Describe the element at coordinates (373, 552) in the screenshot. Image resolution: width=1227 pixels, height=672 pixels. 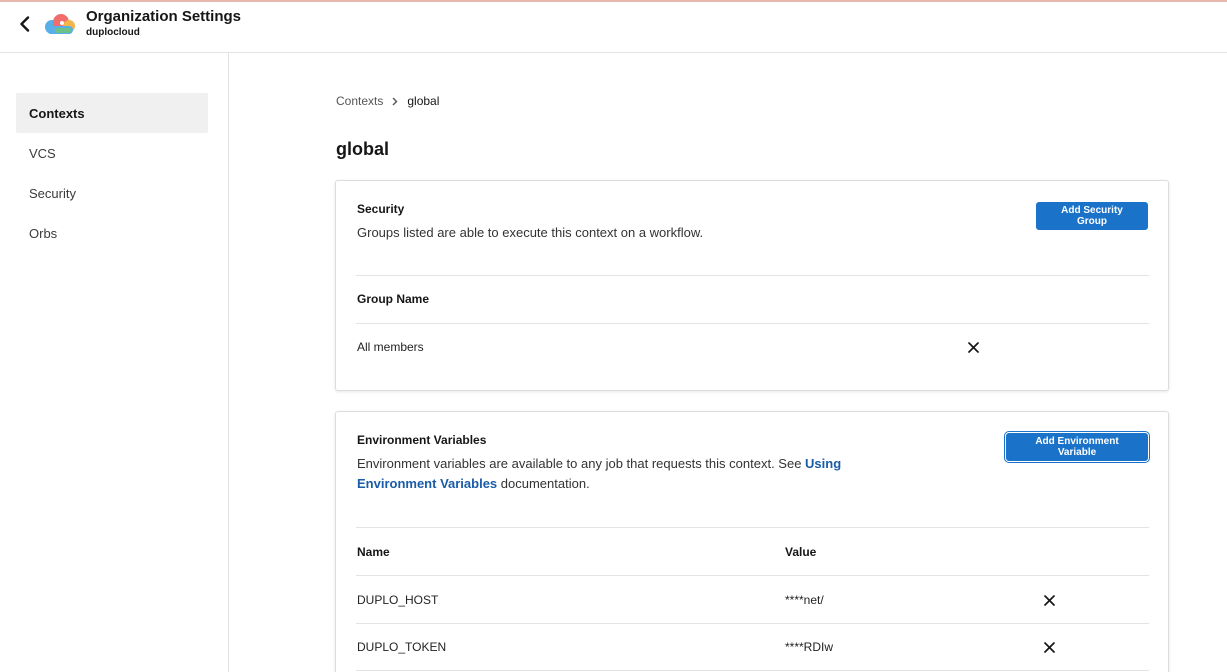
I see `column-header-name: Name` at that location.